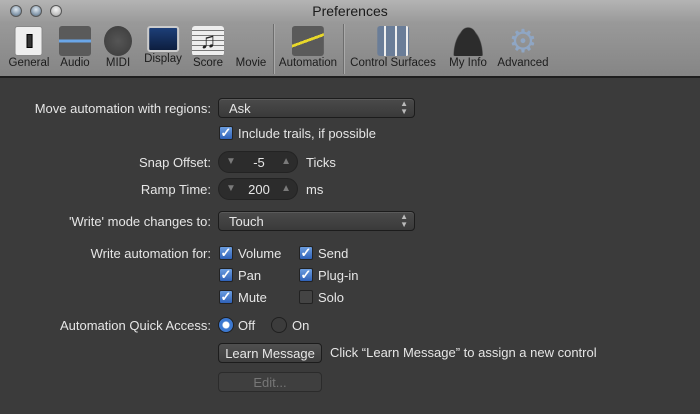  Describe the element at coordinates (226, 325) in the screenshot. I see `quick-access-off-radio` at that location.